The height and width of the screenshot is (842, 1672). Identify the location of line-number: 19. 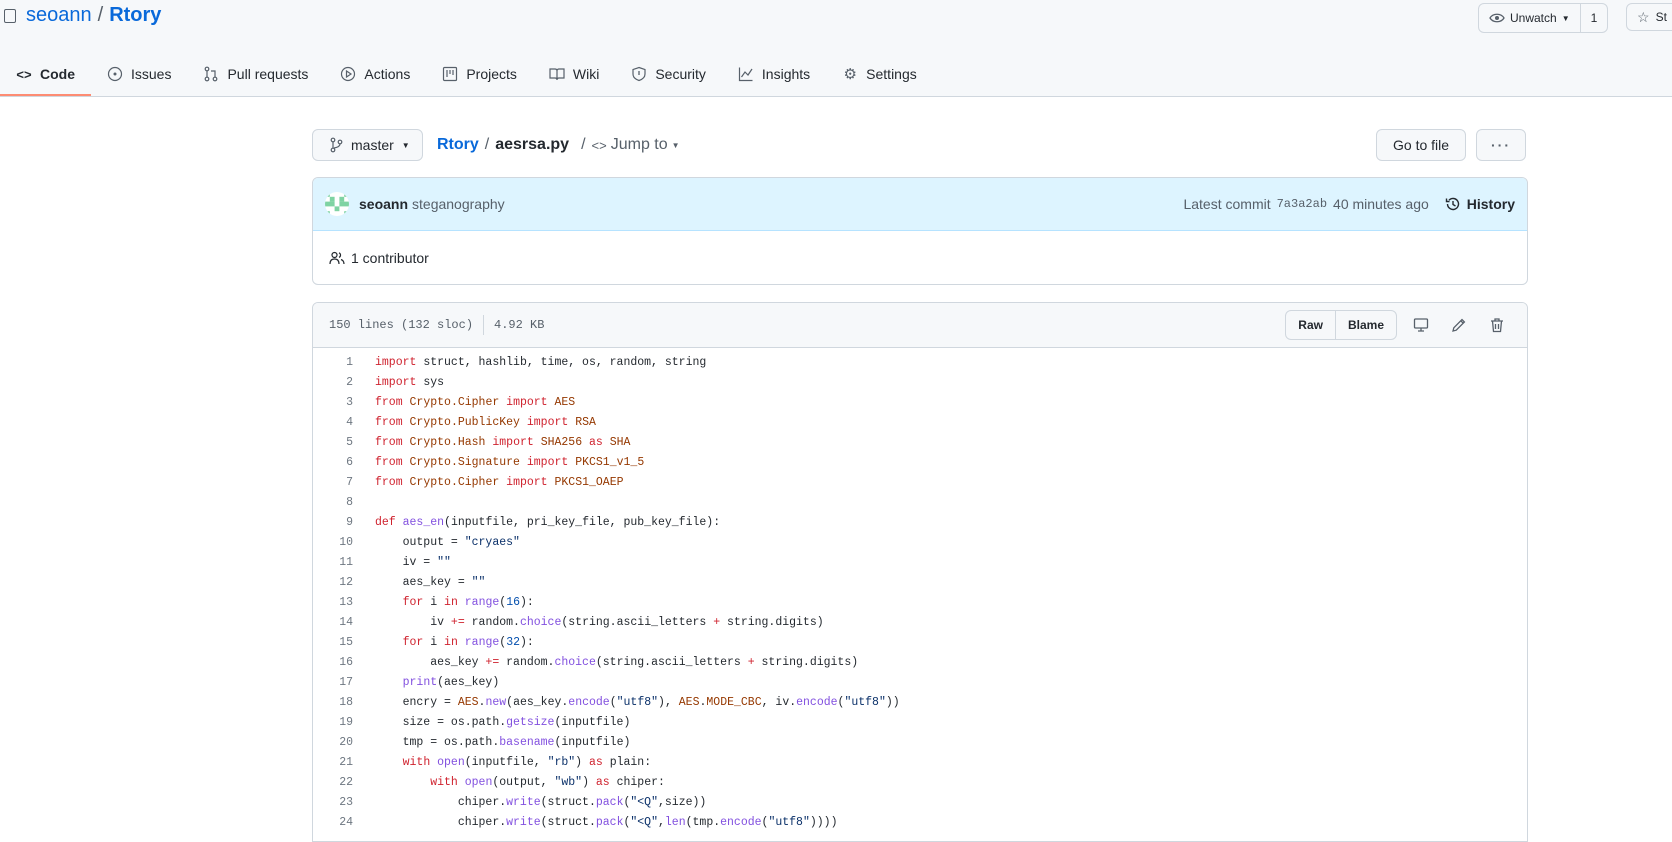
(344, 722).